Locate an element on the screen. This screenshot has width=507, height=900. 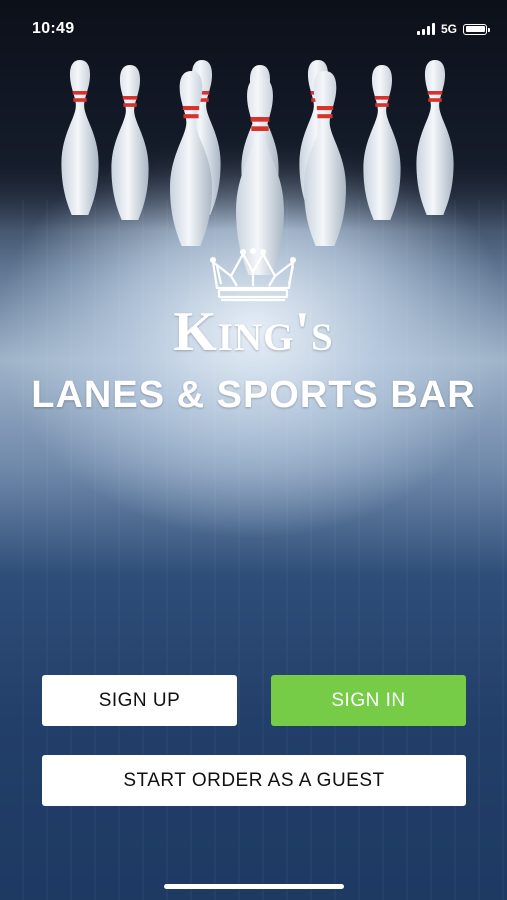
brand-name: King's is located at coordinates (253, 332).